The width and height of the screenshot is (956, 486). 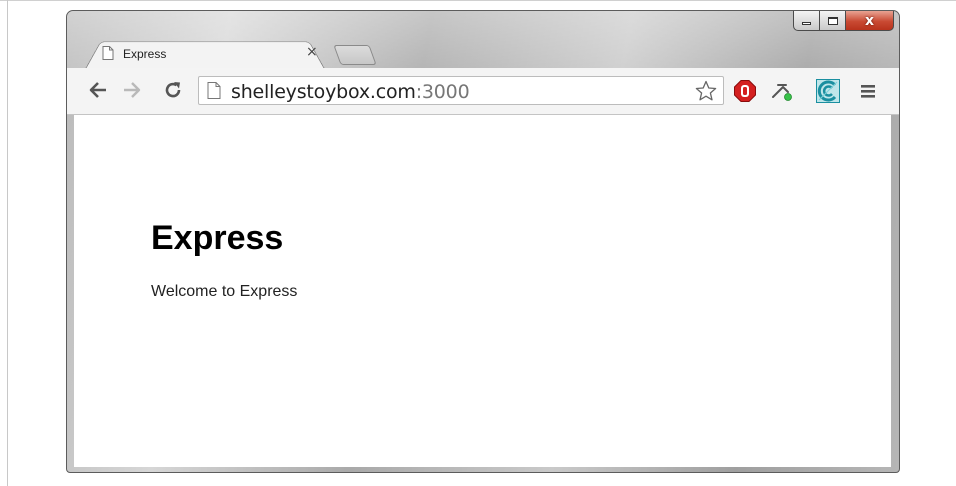 I want to click on tool-extension-icon, so click(x=782, y=92).